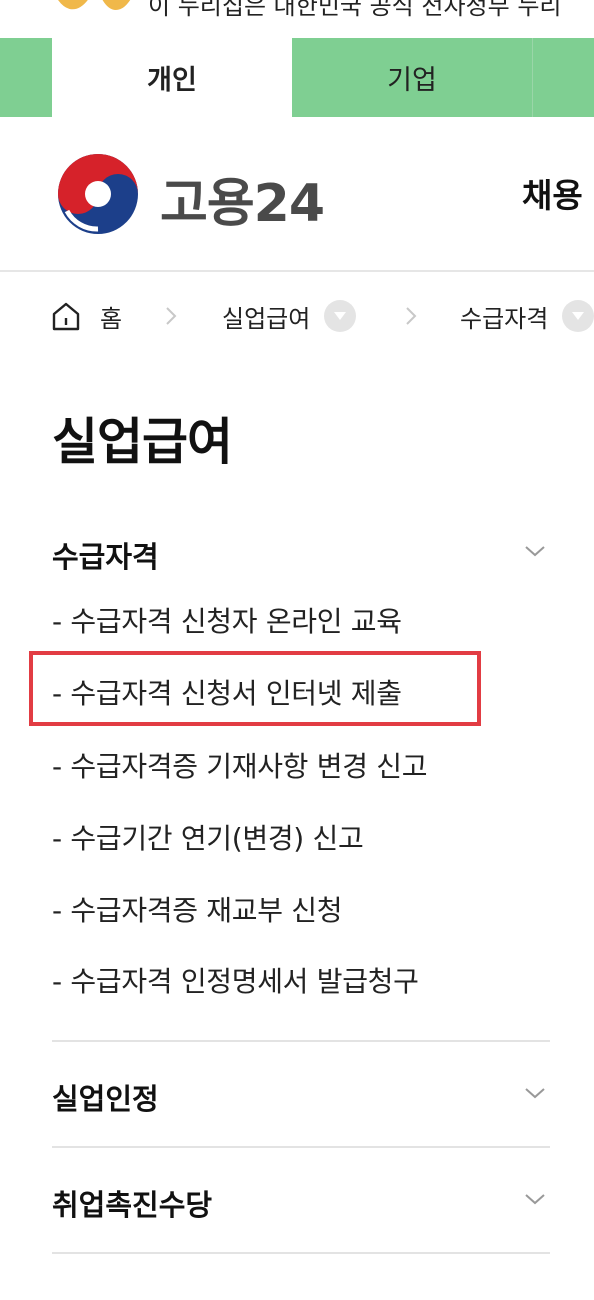 This screenshot has width=594, height=1300. I want to click on submenu-item: - 수급기간 연기(변경) 신고, so click(208, 837).